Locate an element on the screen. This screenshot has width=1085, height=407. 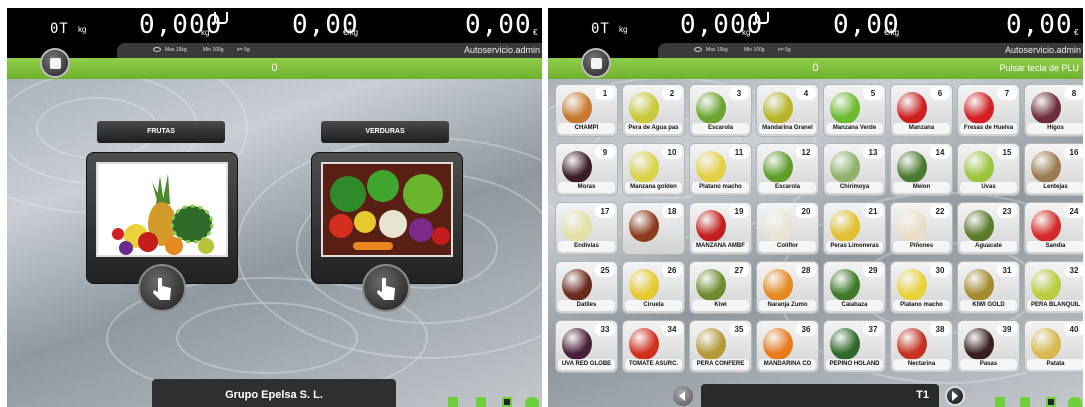
total-unit: € is located at coordinates (1076, 32).